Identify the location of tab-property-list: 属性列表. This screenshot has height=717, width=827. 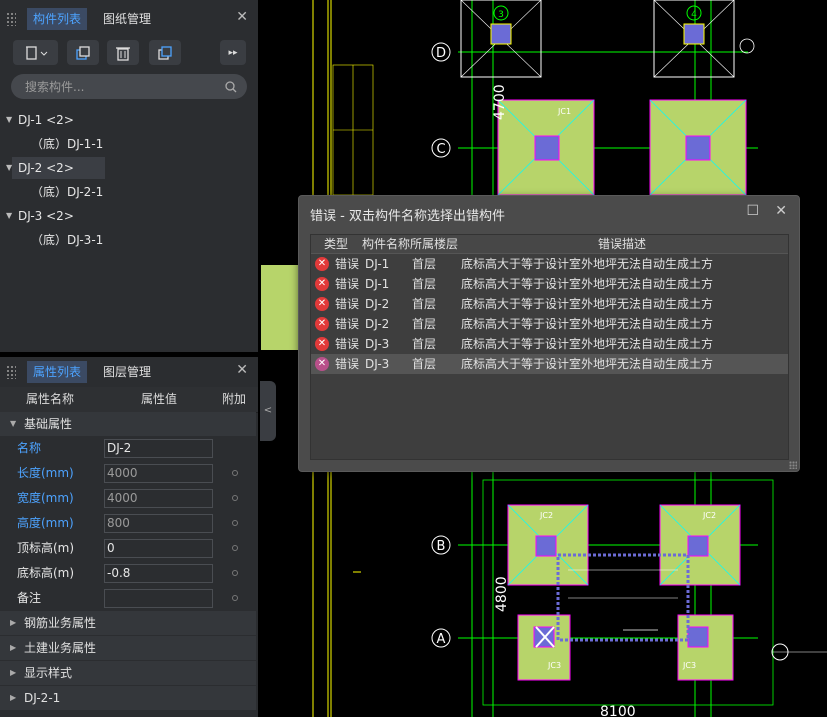
(57, 372).